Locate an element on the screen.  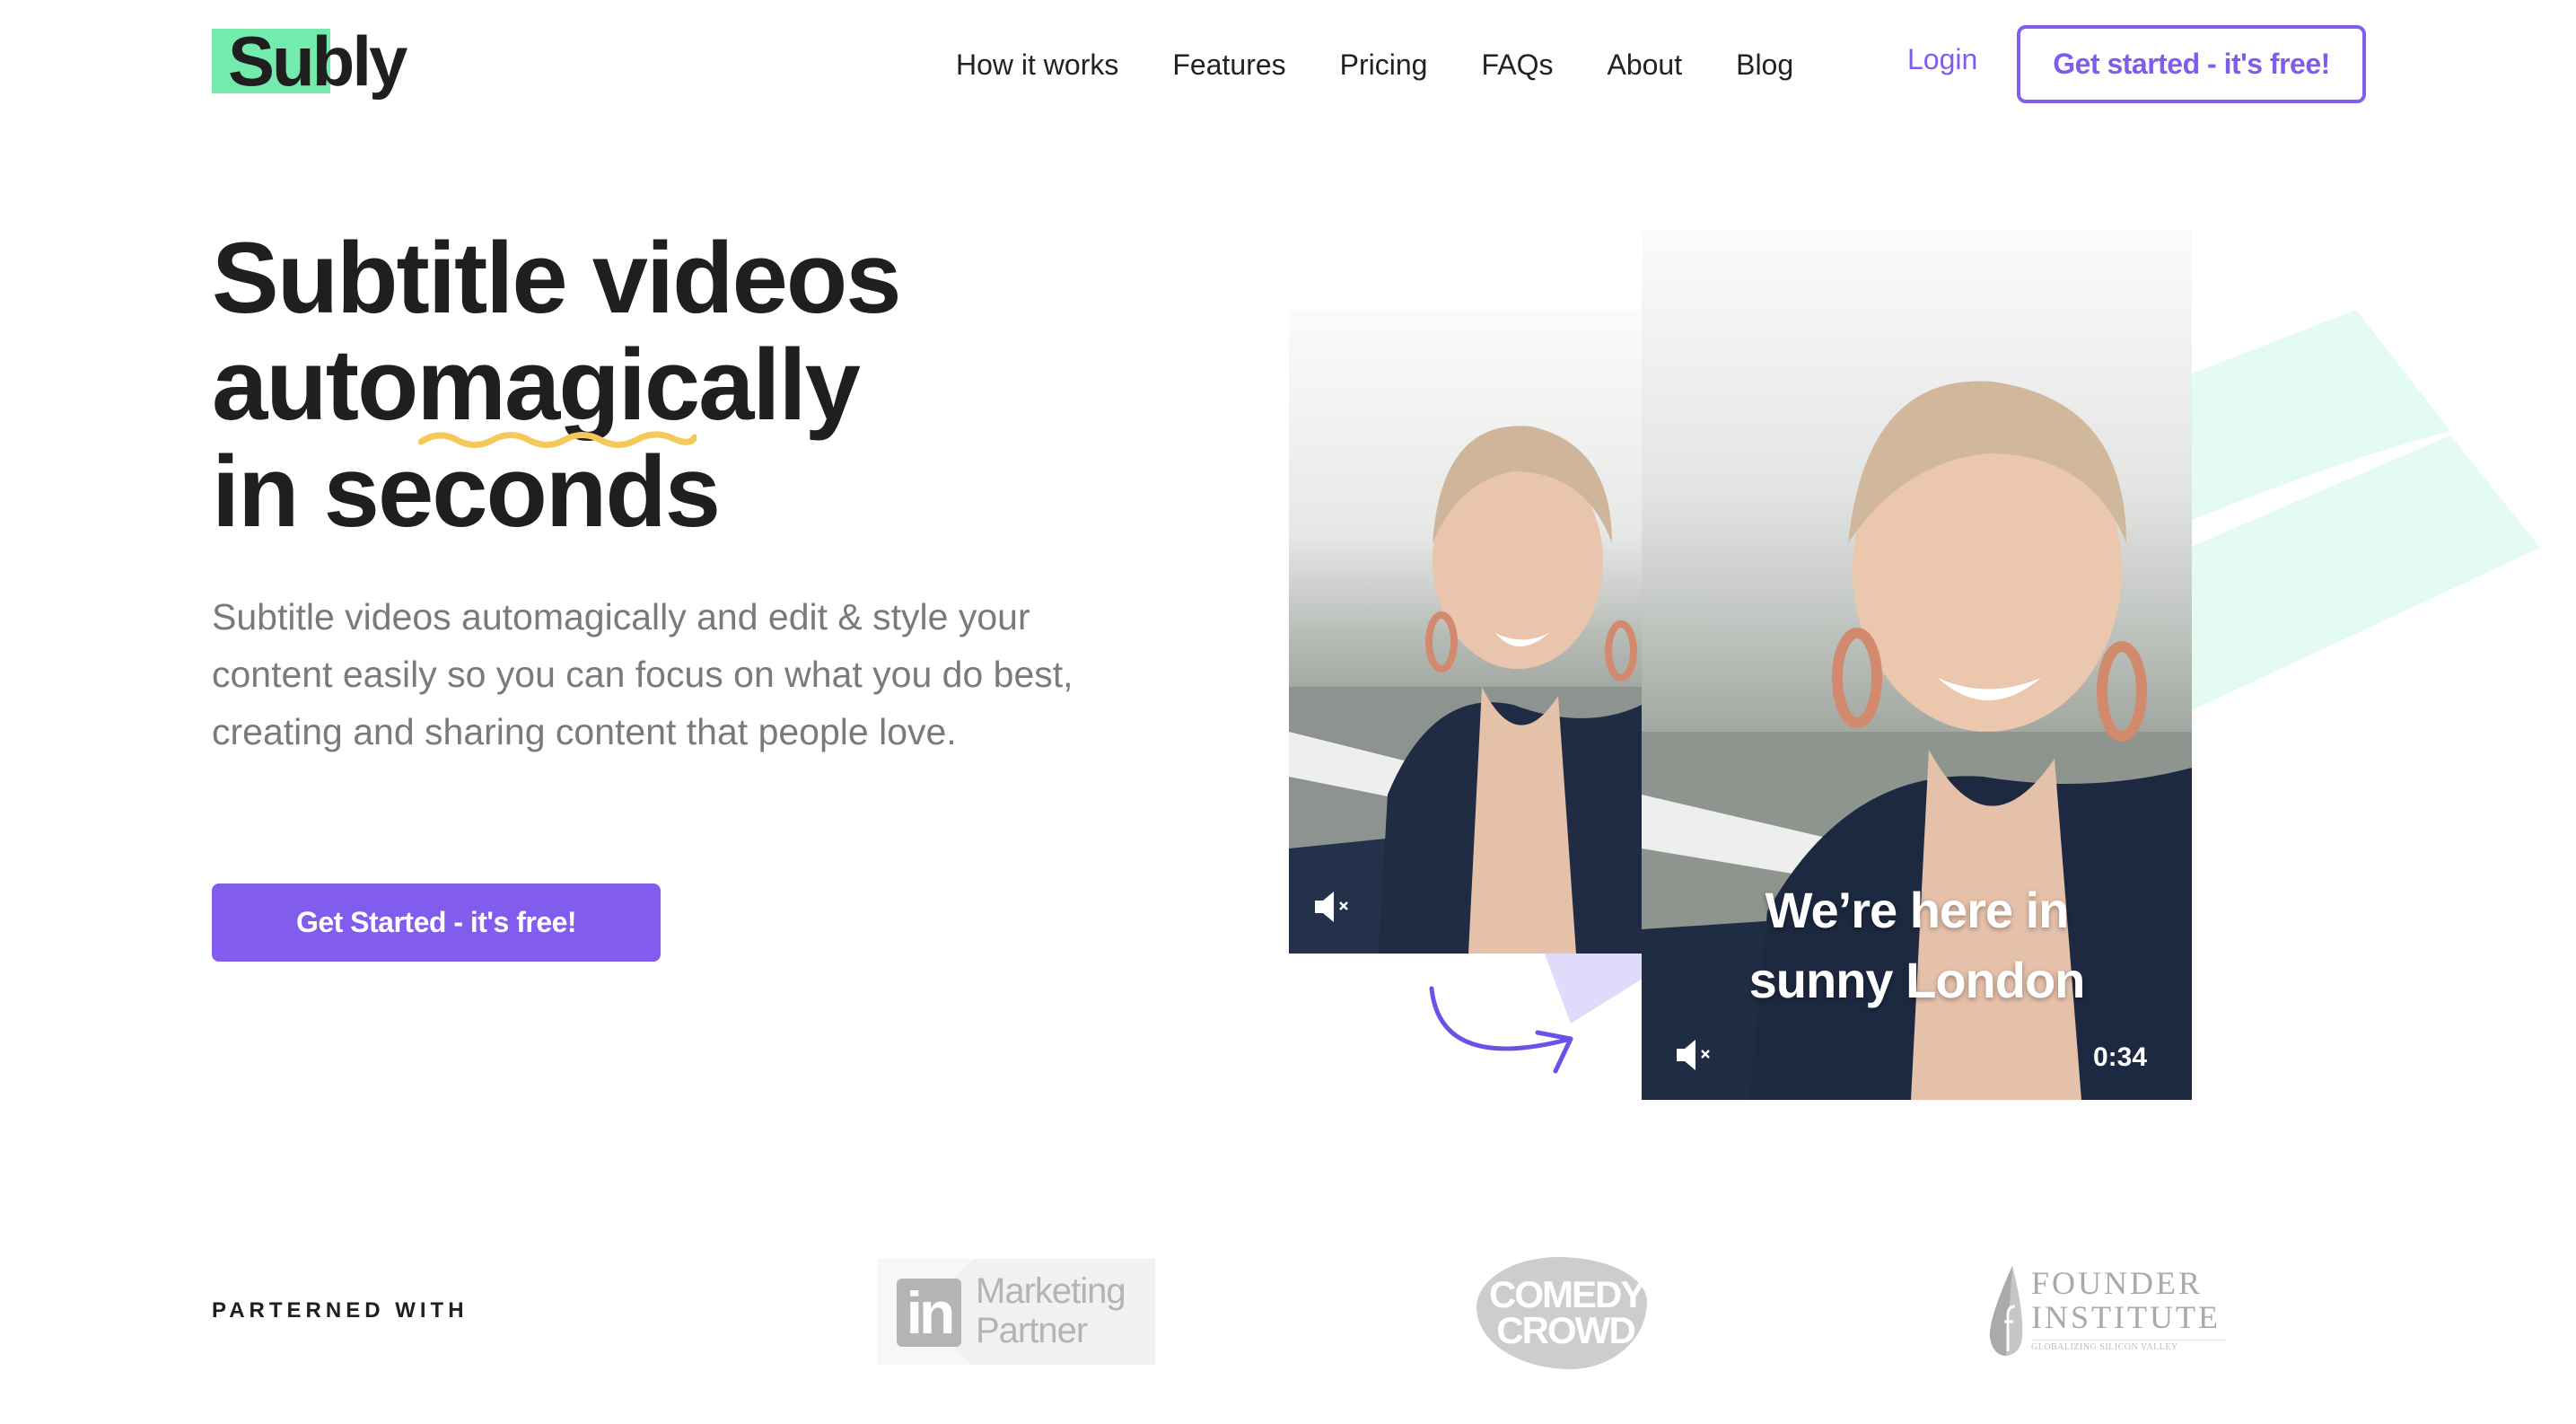
headline-line-2-text: automagically is located at coordinates (536, 385).